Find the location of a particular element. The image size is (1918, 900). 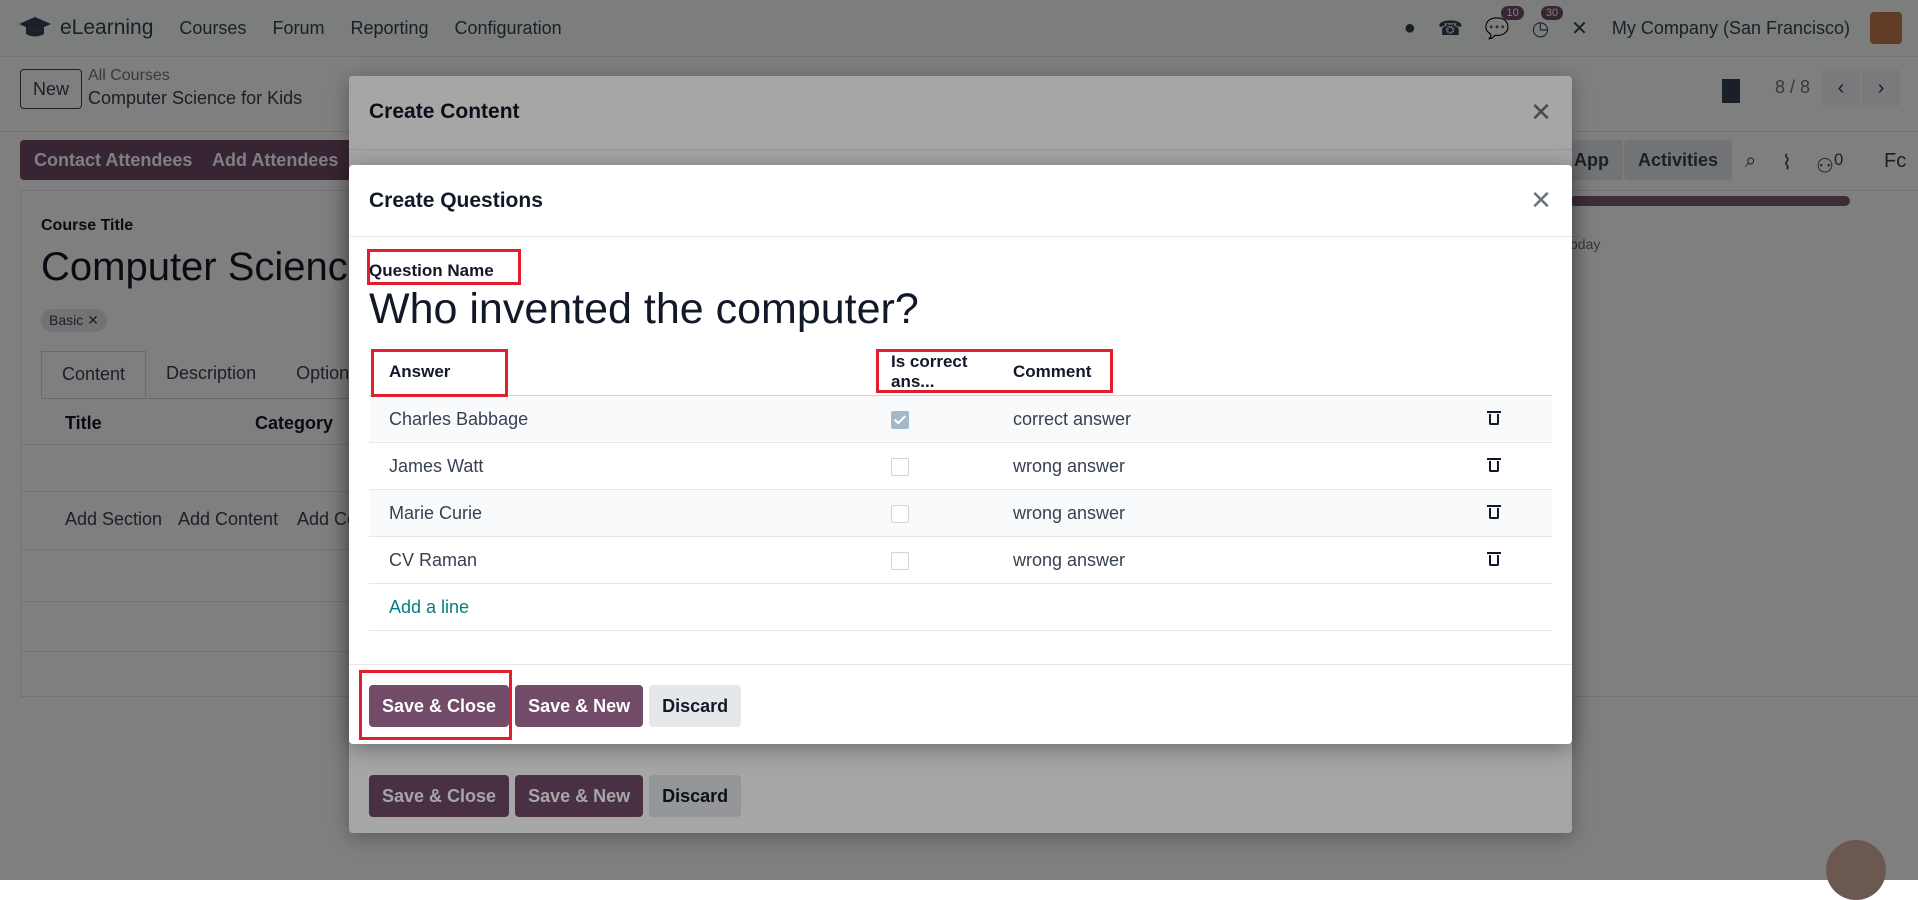

answer-cell: Charles Babbage is located at coordinates (626, 419).